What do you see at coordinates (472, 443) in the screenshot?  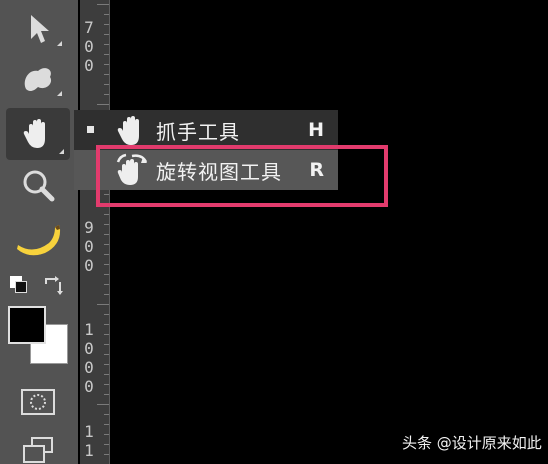 I see `watermark-text: 头条 @设计原来如此` at bounding box center [472, 443].